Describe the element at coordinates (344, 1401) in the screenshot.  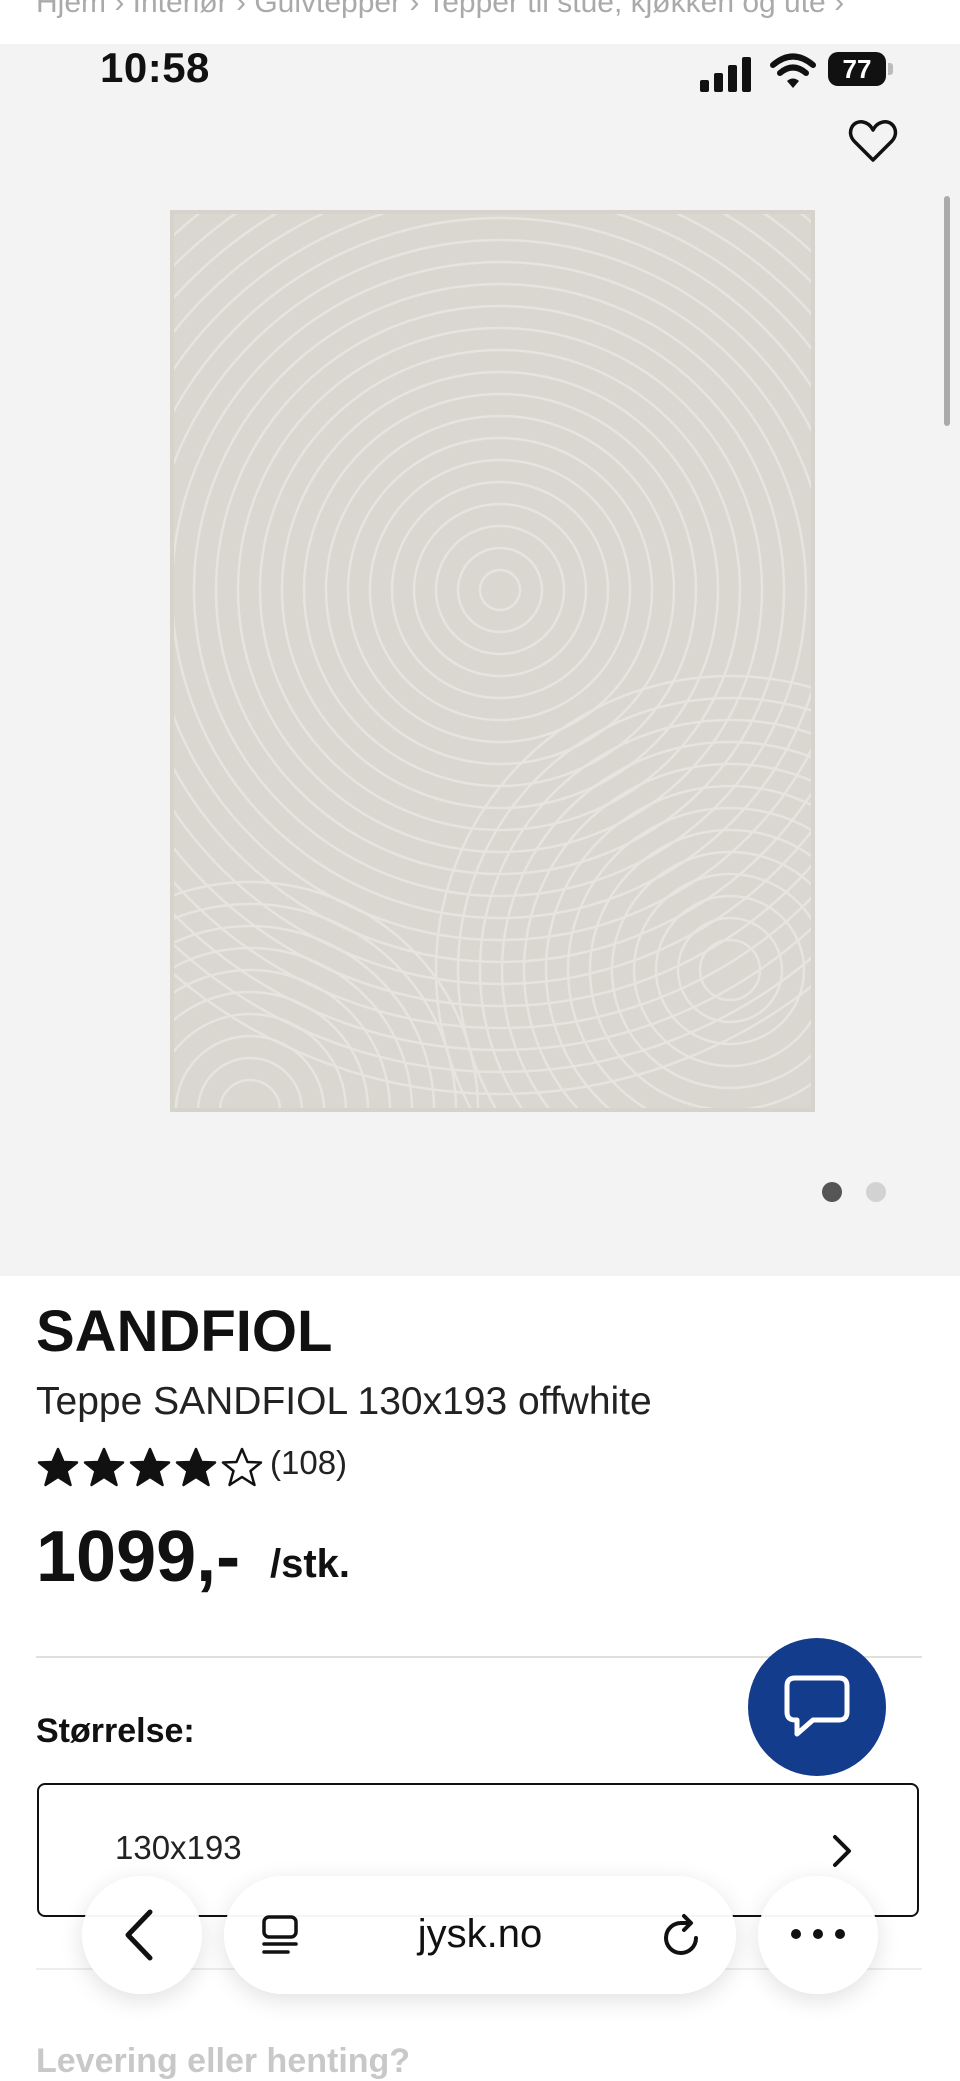
I see `product-subtitle: Teppe SANDFIOL 130x193 offwhite` at that location.